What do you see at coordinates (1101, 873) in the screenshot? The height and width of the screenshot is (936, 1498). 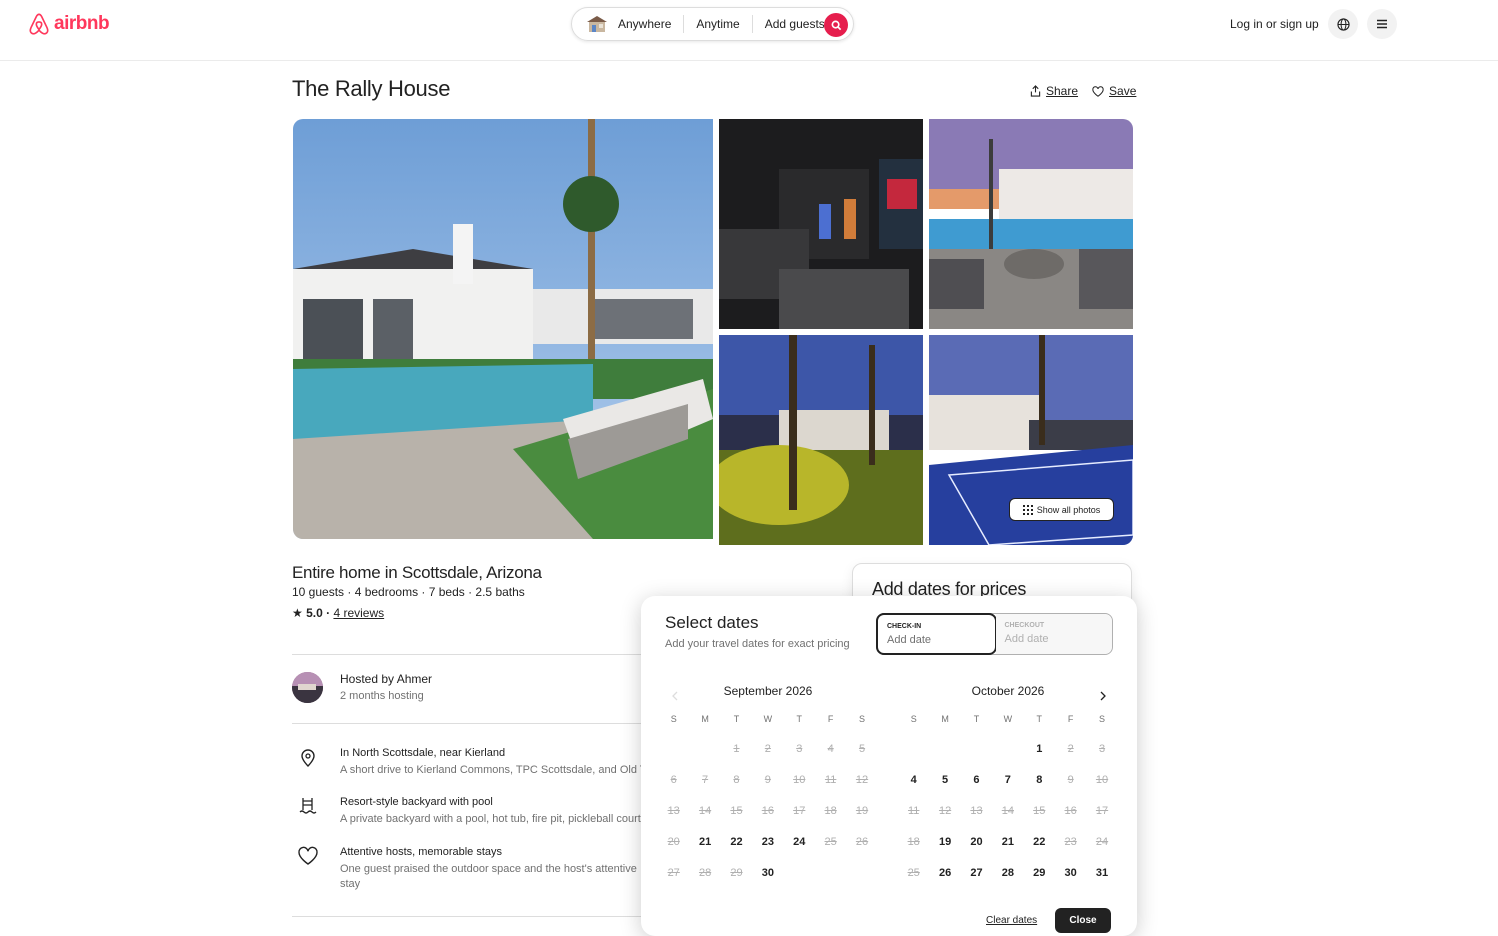 I see `calendar-day: 31` at bounding box center [1101, 873].